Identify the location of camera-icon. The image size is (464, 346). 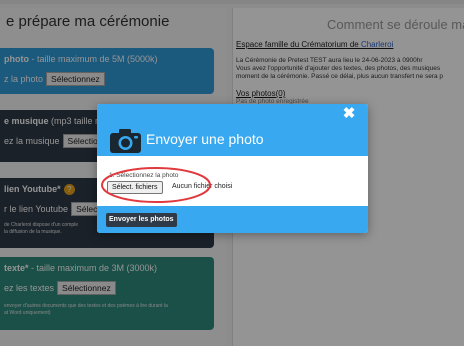
(125, 141).